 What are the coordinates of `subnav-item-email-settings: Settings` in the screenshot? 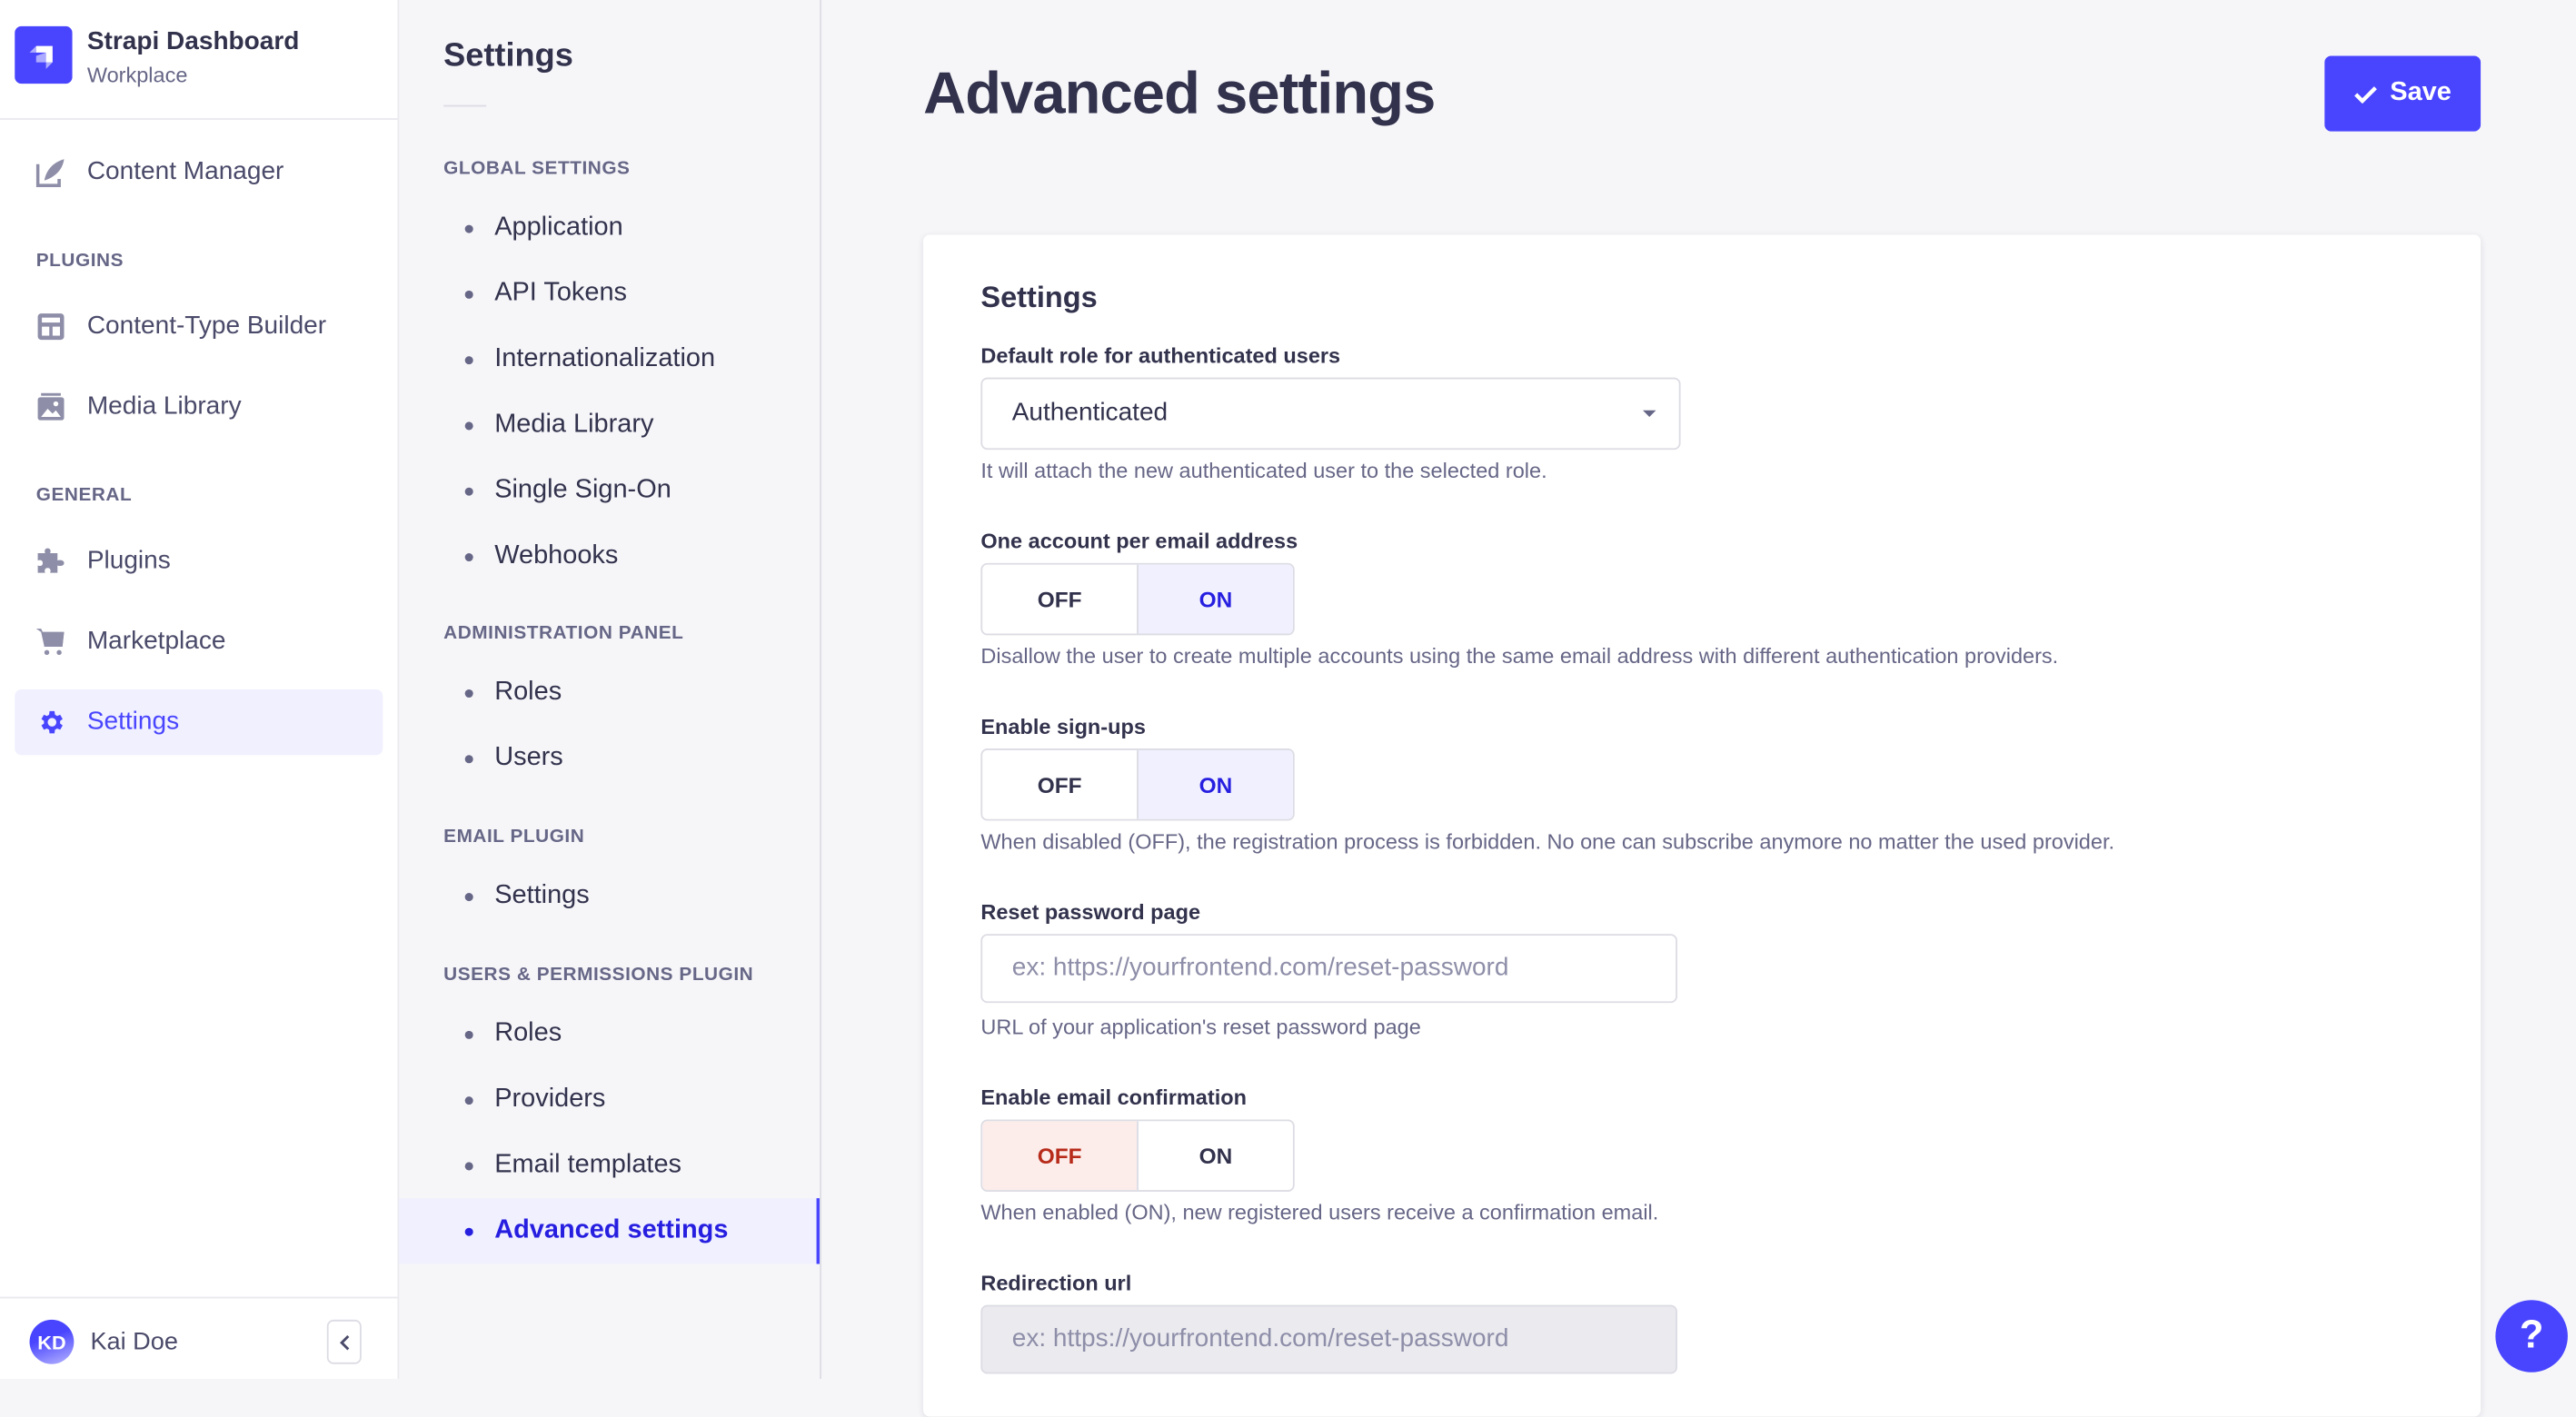 It's located at (609, 896).